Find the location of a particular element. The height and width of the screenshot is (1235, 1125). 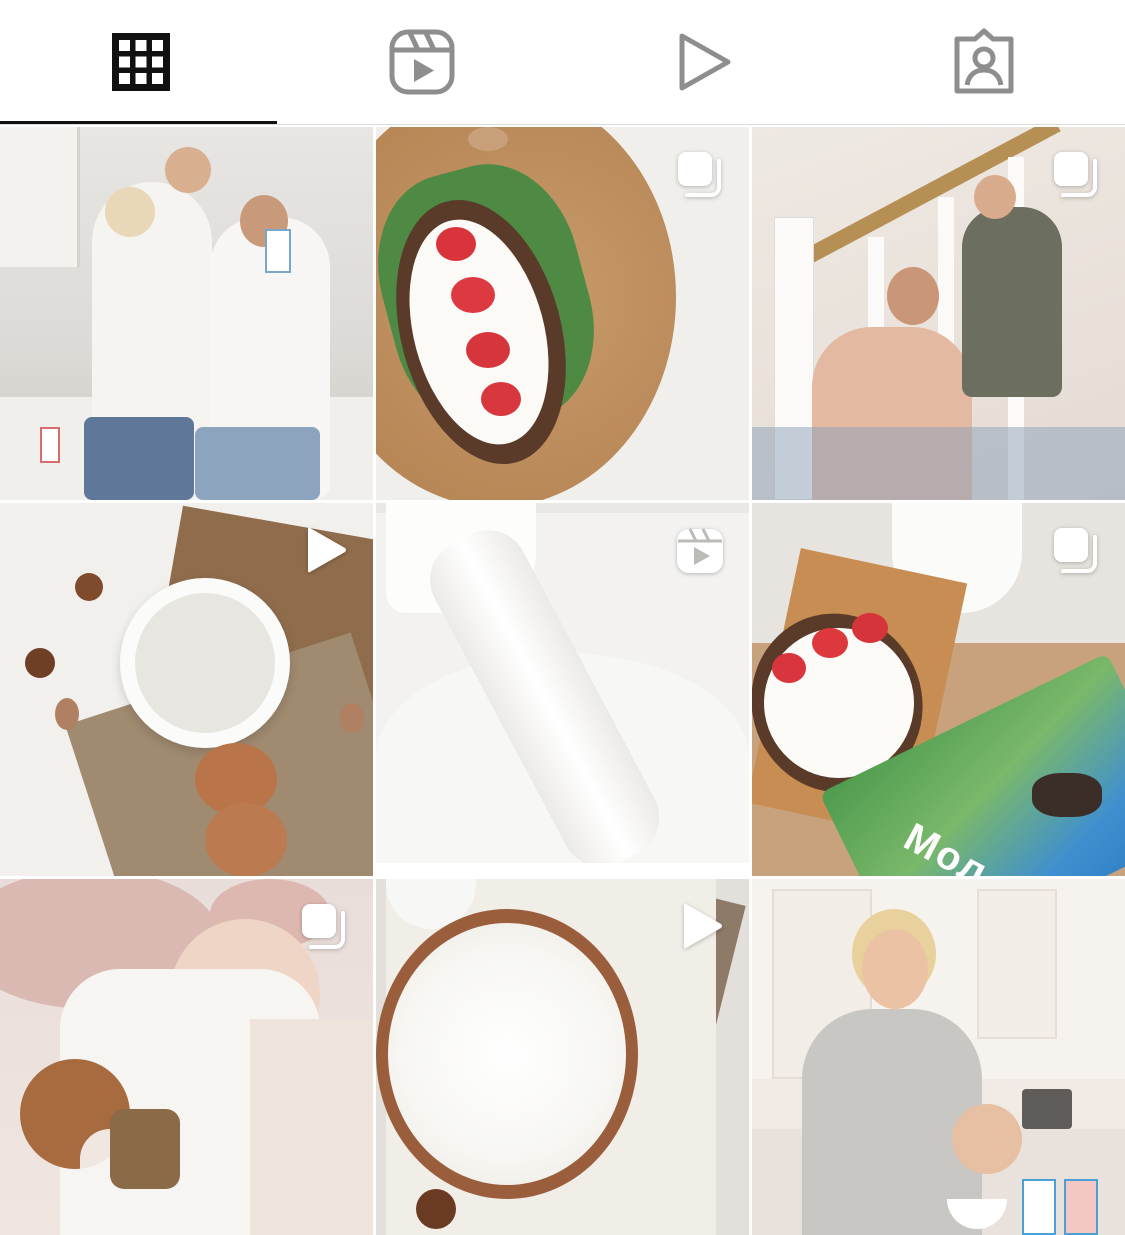

profile-tab-bar is located at coordinates (562, 62).